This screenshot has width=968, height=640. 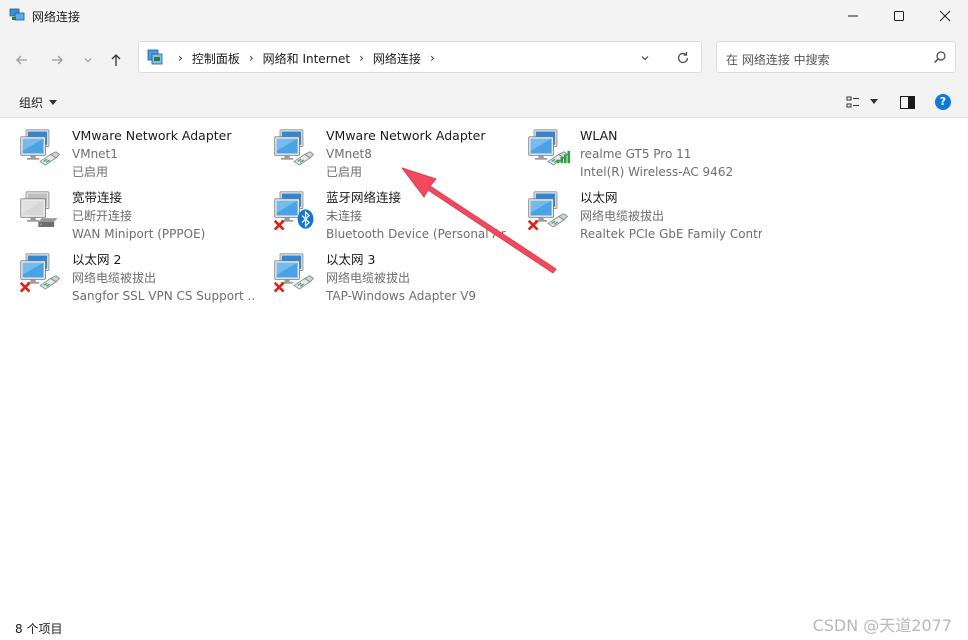 I want to click on connection-name: 以太网 3, so click(x=351, y=259).